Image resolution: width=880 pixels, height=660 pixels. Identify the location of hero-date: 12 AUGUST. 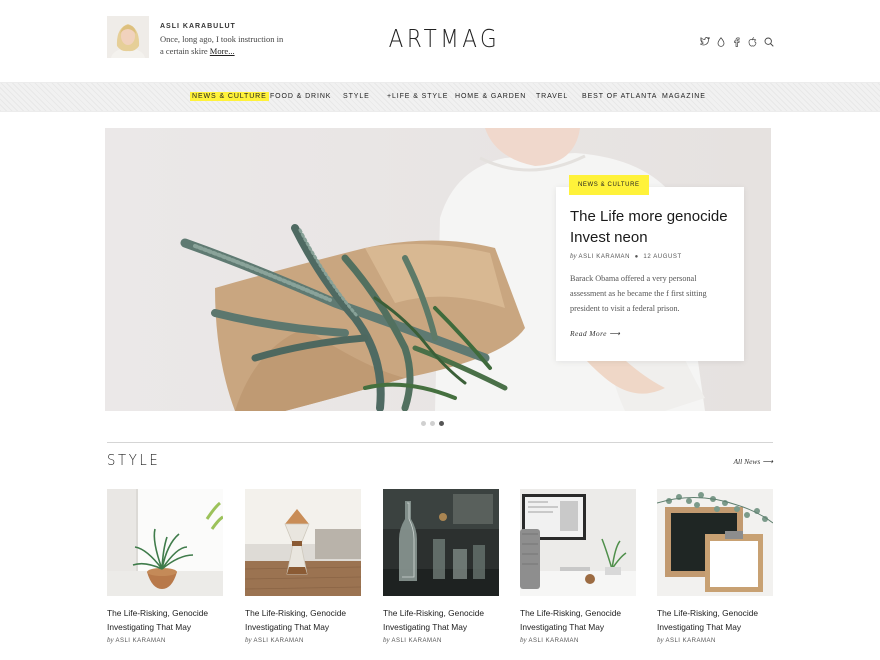
(662, 257).